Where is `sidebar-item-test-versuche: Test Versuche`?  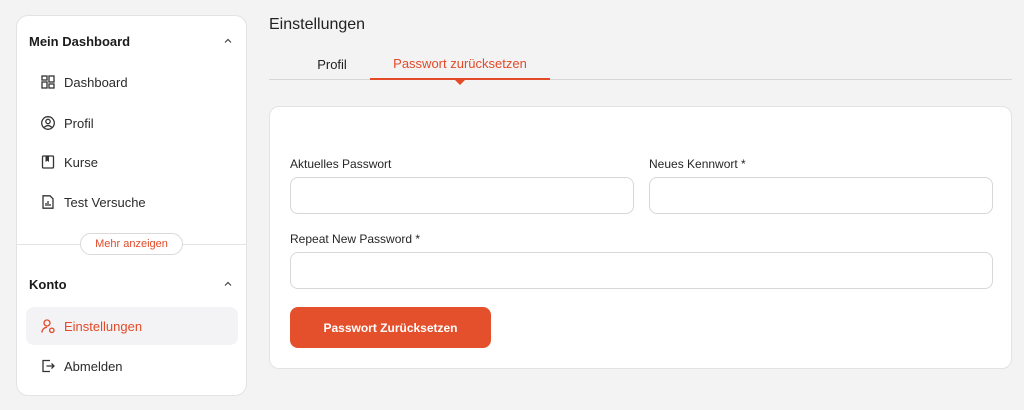 sidebar-item-test-versuche: Test Versuche is located at coordinates (132, 202).